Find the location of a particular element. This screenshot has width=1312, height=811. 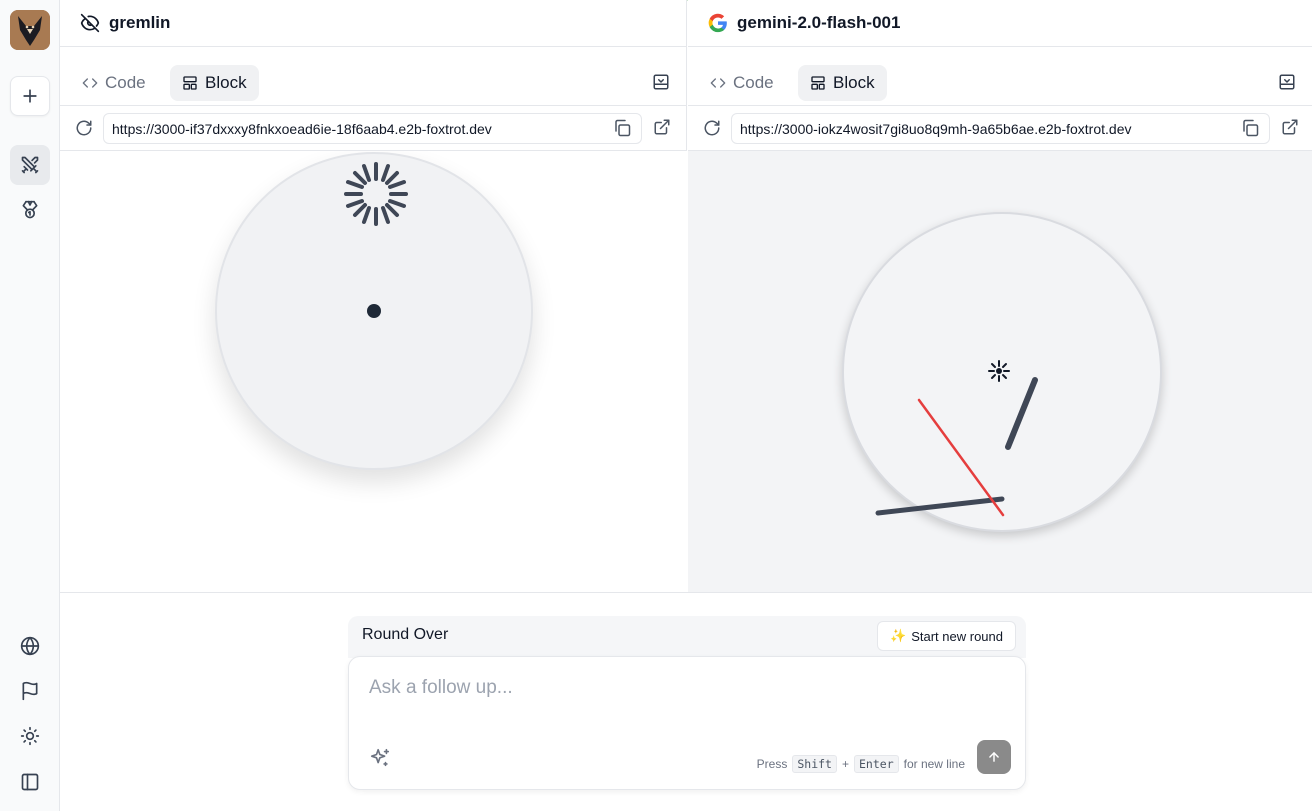

start-new-round-button: ✨ Start new round is located at coordinates (946, 636).